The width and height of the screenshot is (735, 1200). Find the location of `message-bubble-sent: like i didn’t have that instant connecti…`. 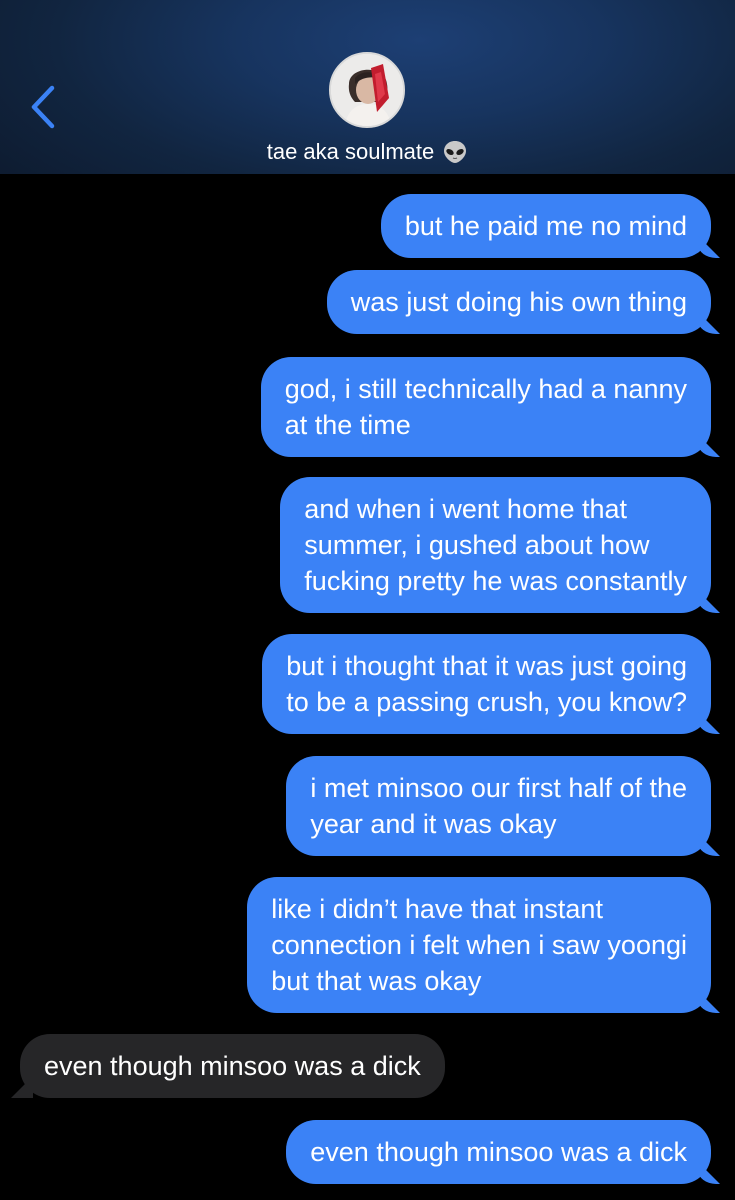

message-bubble-sent: like i didn’t have that instant connecti… is located at coordinates (479, 945).